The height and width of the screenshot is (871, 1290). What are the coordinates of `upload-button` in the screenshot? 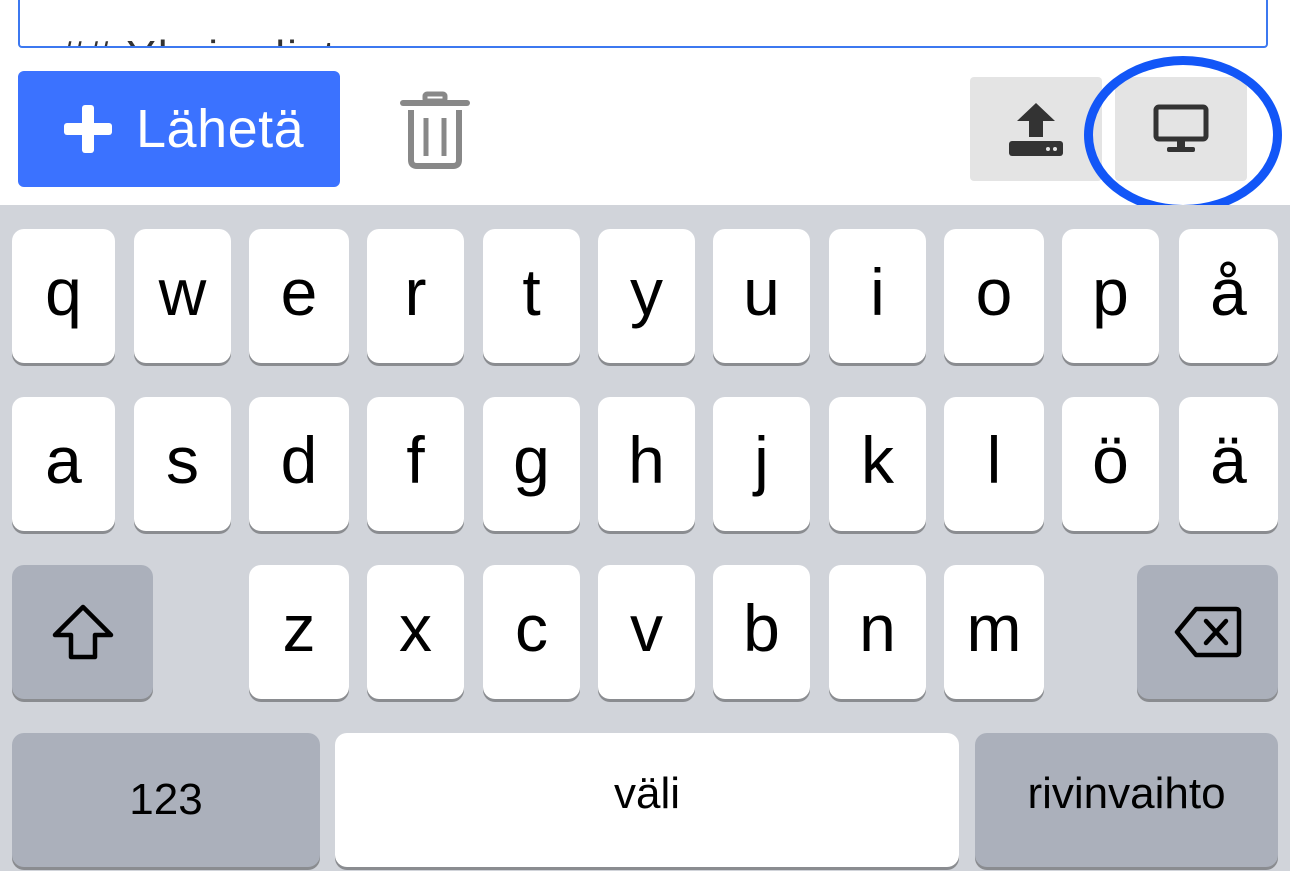 It's located at (1036, 129).